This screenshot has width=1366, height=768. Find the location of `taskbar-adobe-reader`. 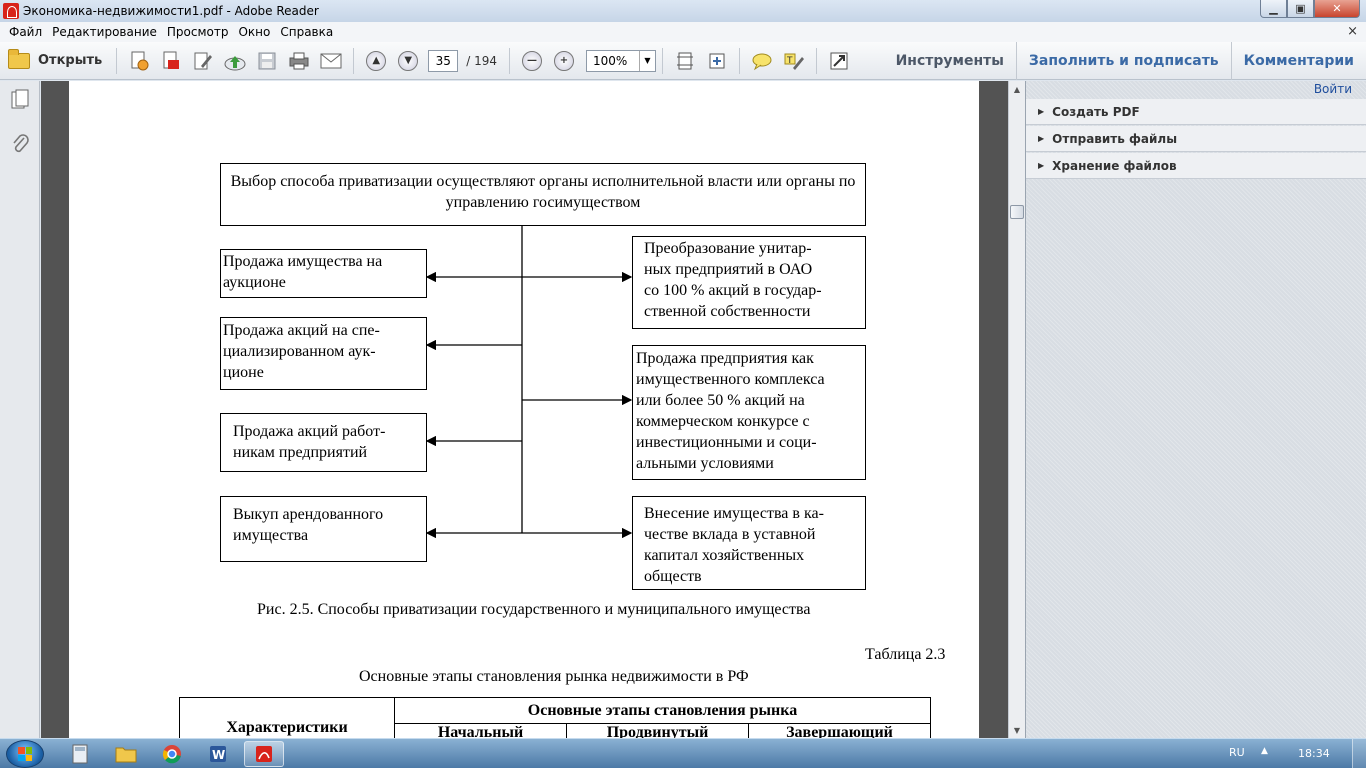

taskbar-adobe-reader is located at coordinates (264, 754).